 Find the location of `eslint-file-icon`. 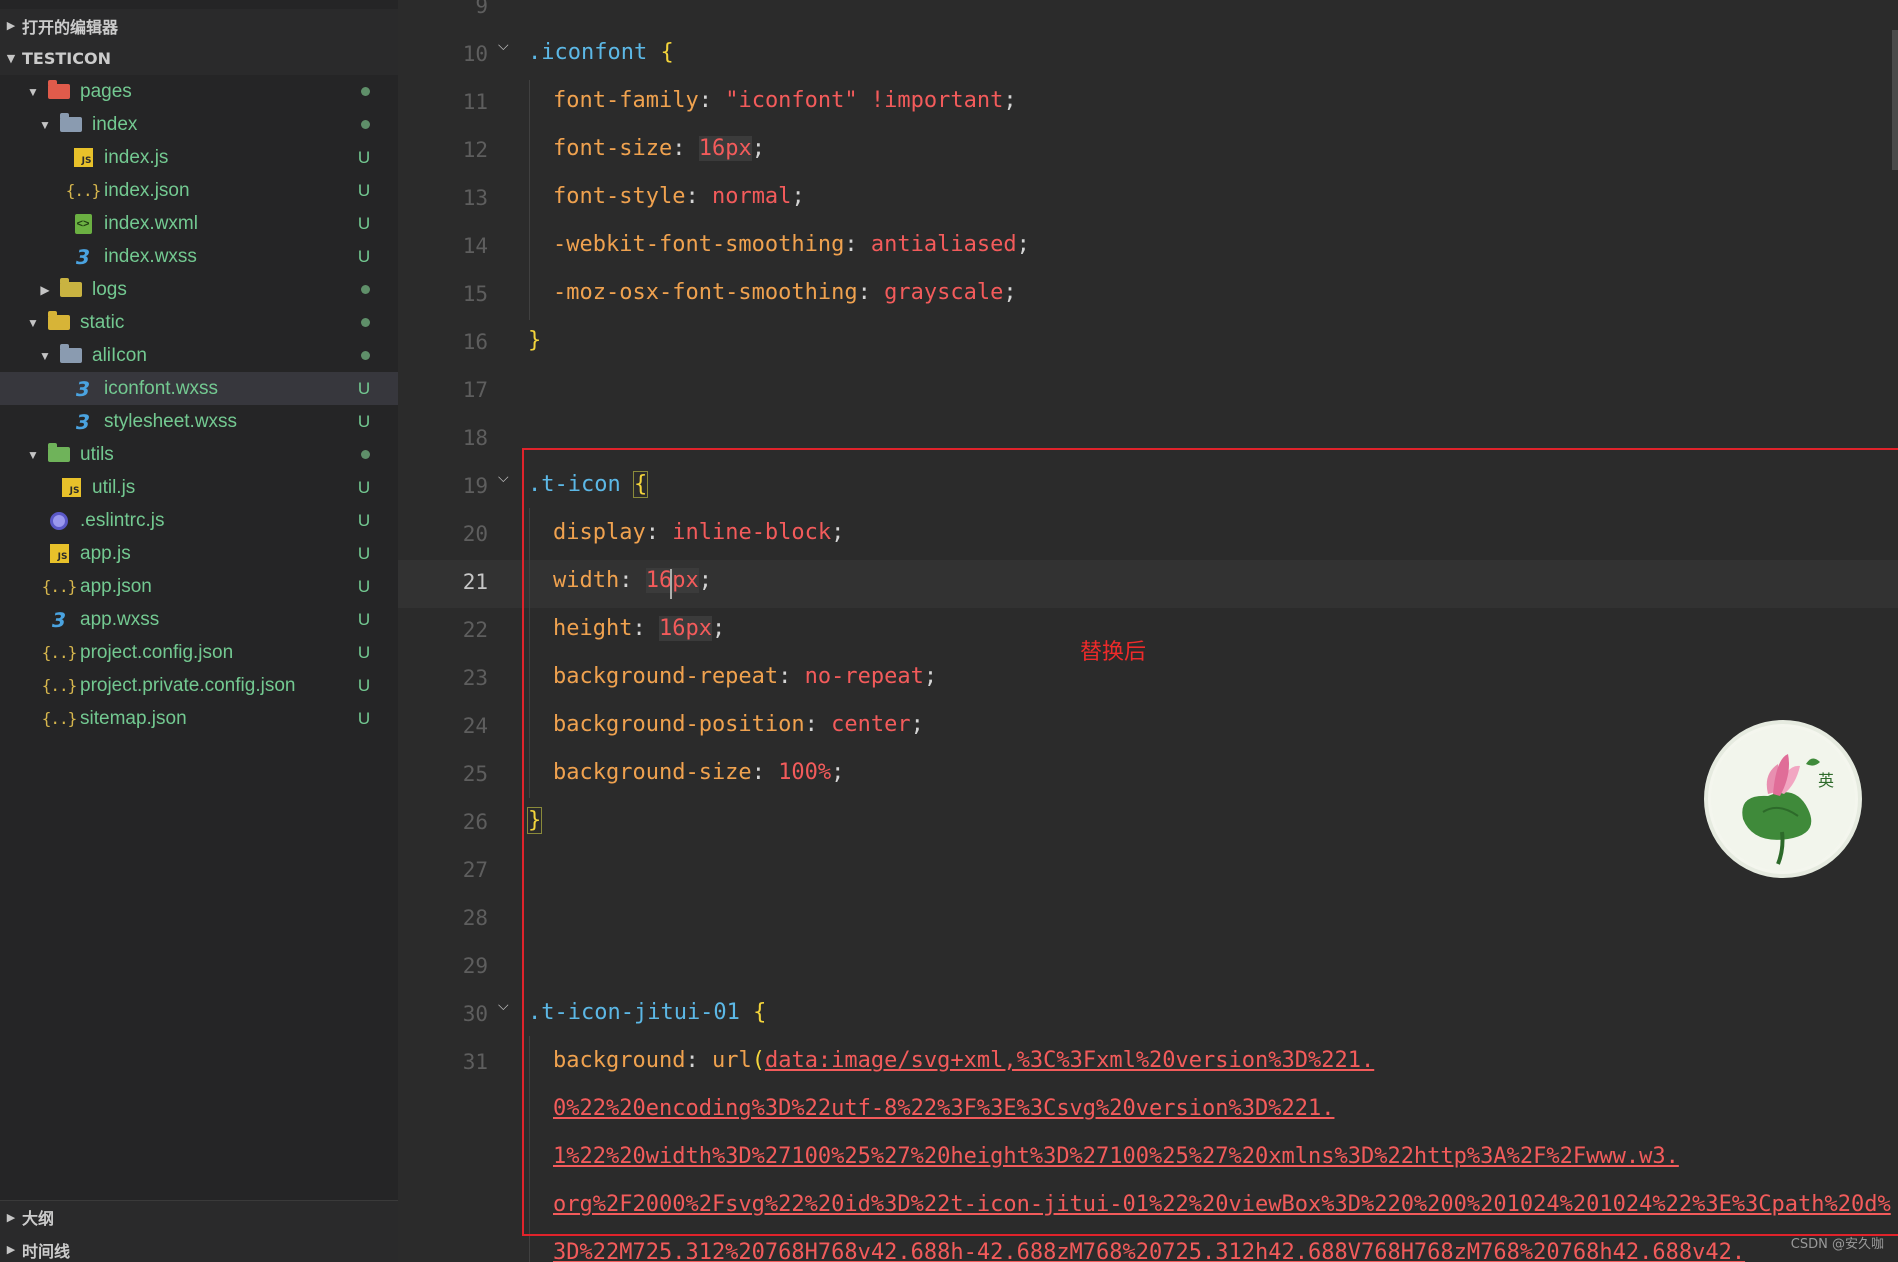

eslint-file-icon is located at coordinates (59, 521).